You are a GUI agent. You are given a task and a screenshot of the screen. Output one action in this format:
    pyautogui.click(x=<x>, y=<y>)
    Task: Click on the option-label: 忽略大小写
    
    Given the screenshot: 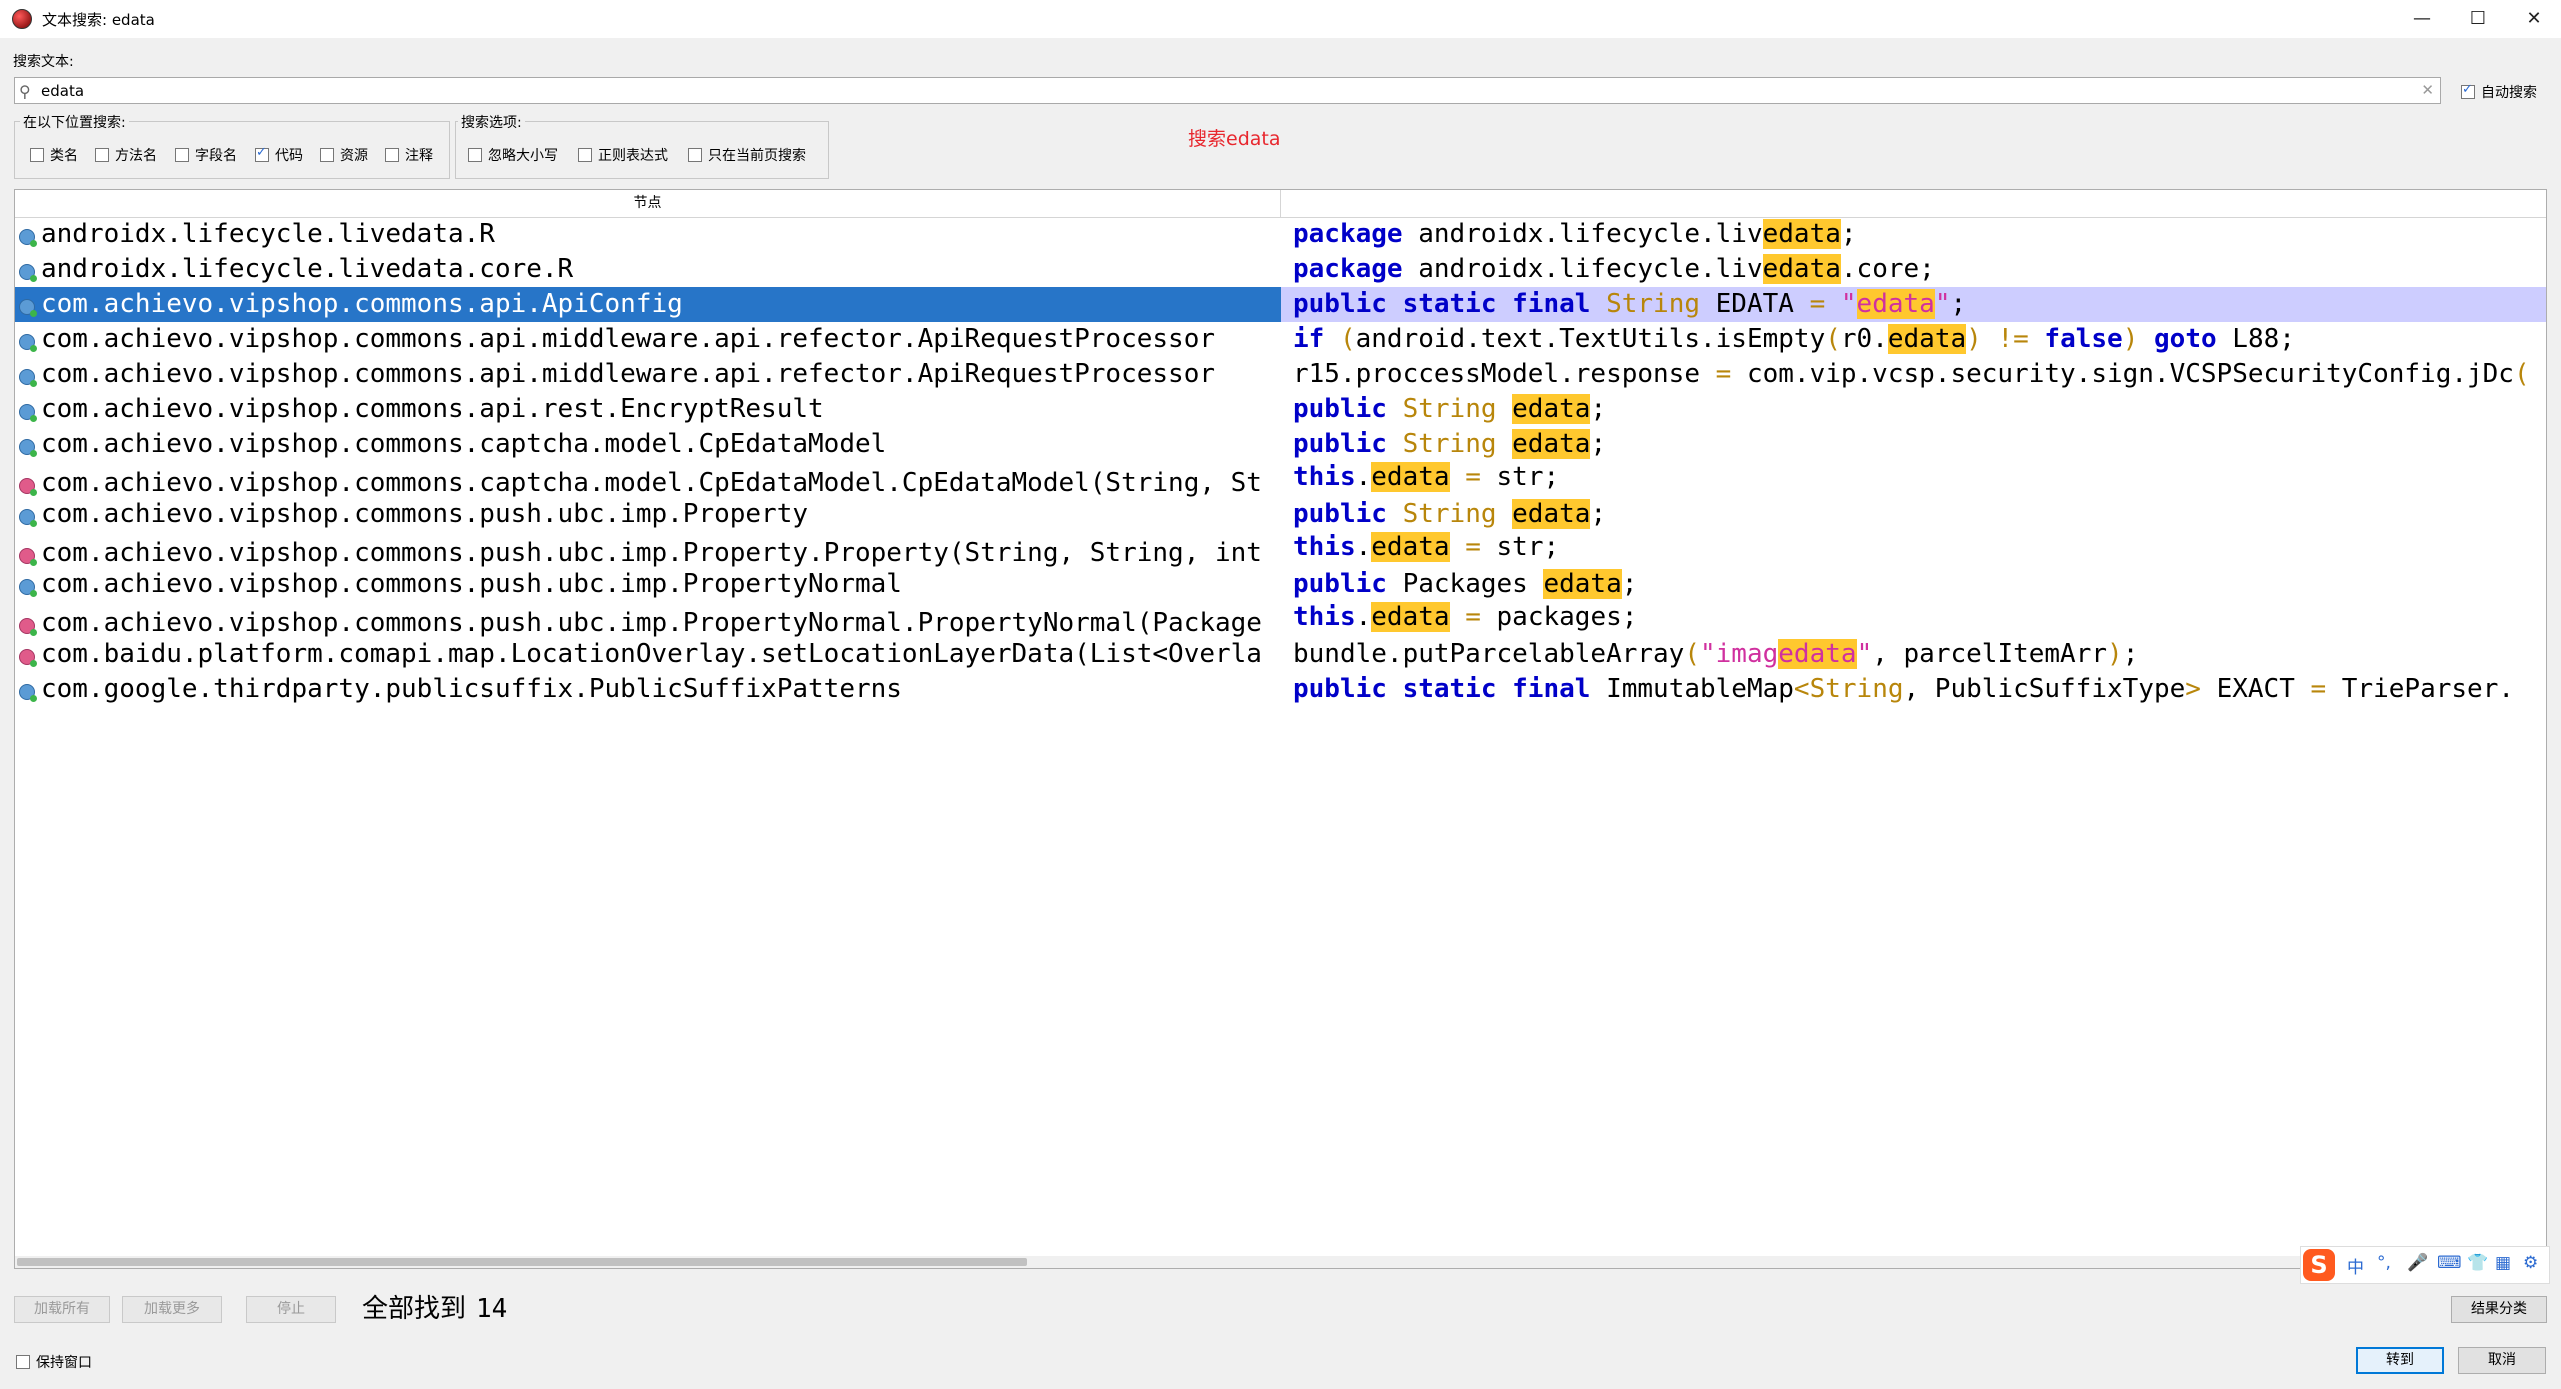 What is the action you would take?
    pyautogui.click(x=523, y=156)
    